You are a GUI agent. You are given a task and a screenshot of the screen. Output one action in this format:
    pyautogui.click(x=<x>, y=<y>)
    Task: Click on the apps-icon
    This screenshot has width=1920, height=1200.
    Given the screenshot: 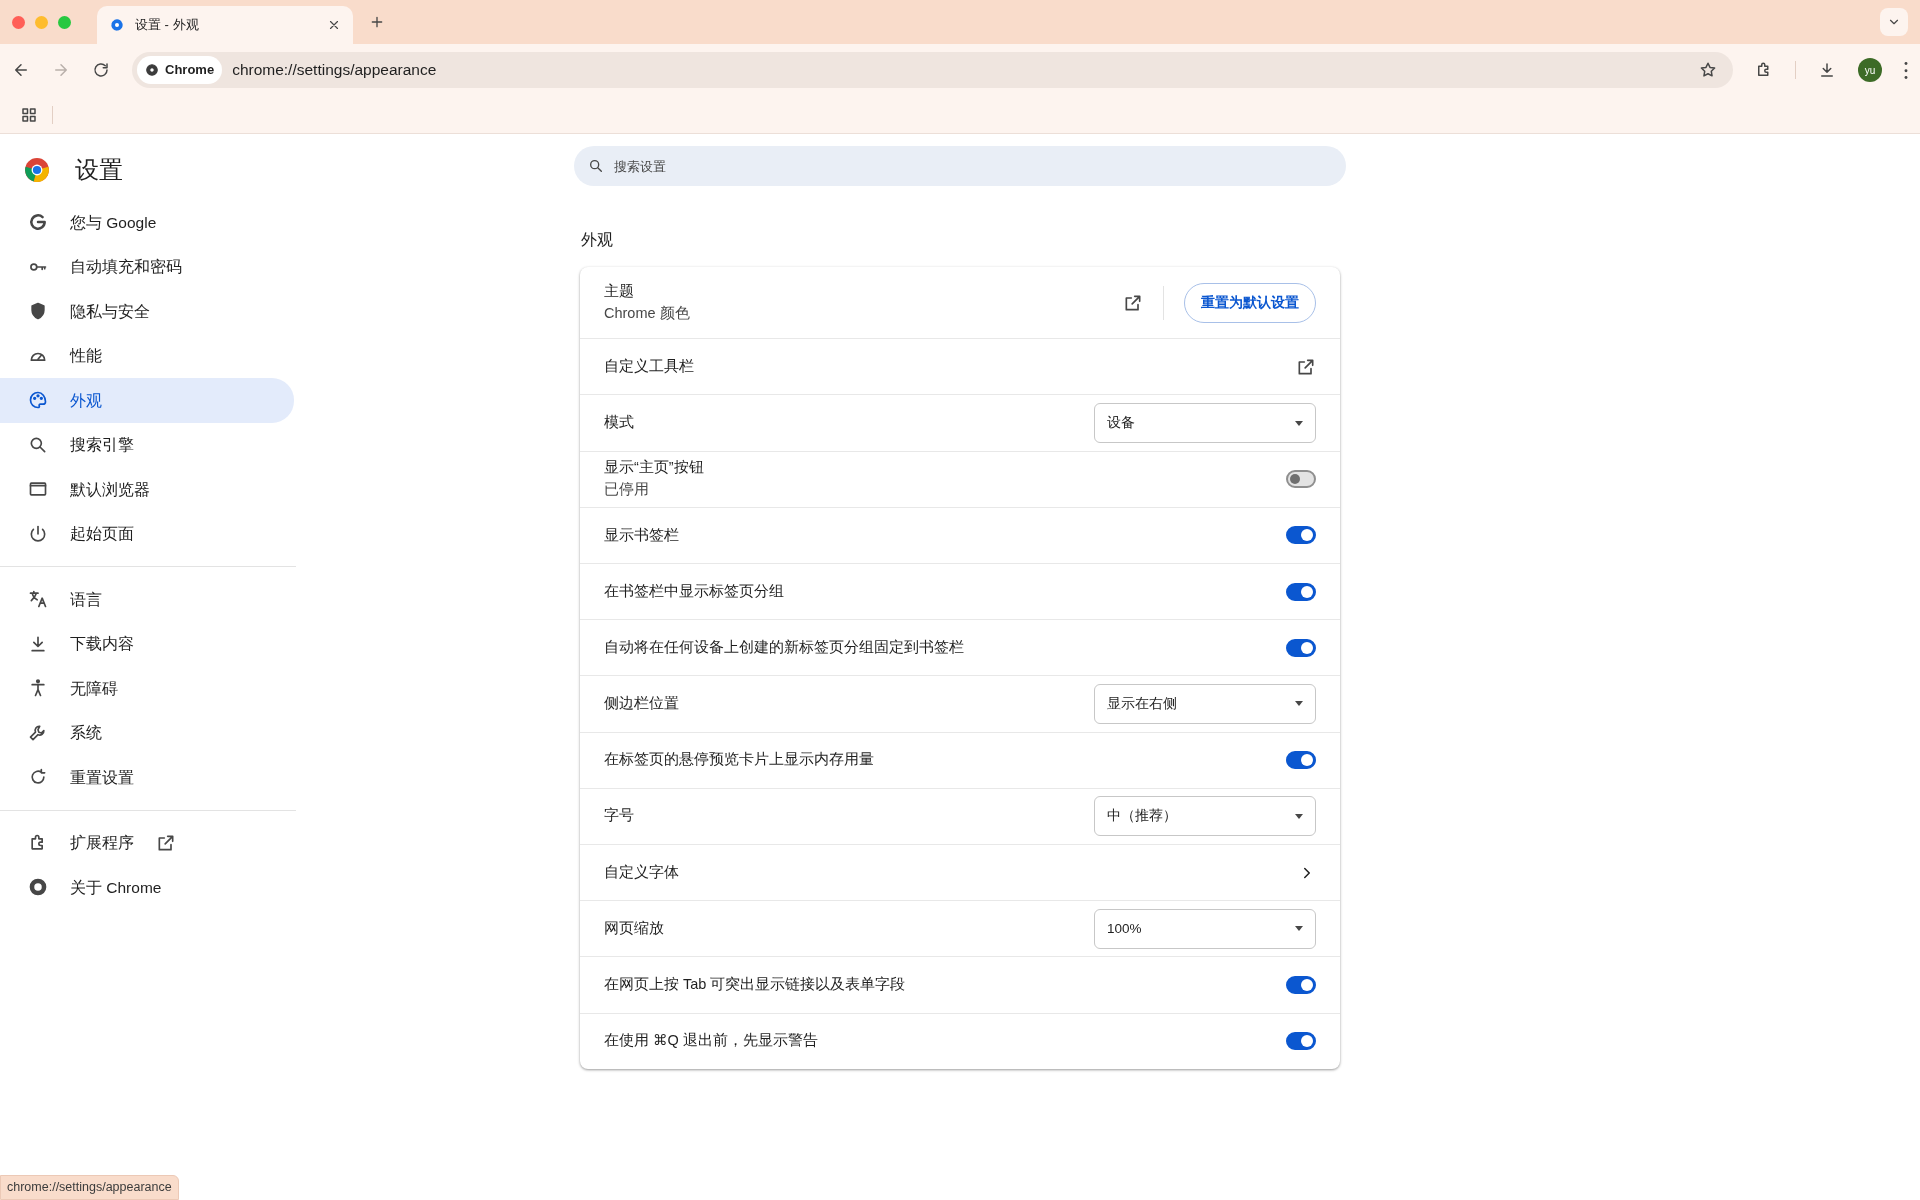 What is the action you would take?
    pyautogui.click(x=29, y=114)
    